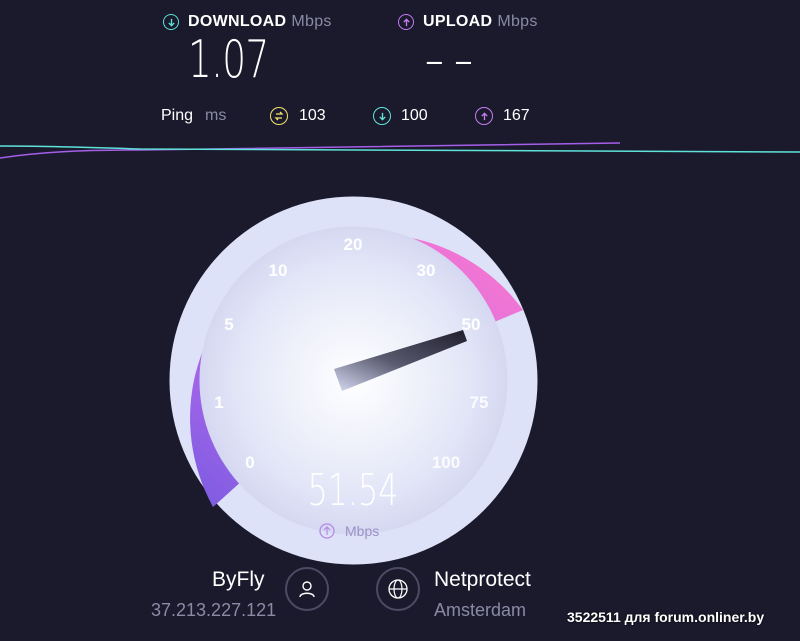 This screenshot has height=641, width=800. I want to click on gauge-value: 51.54, so click(353, 491).